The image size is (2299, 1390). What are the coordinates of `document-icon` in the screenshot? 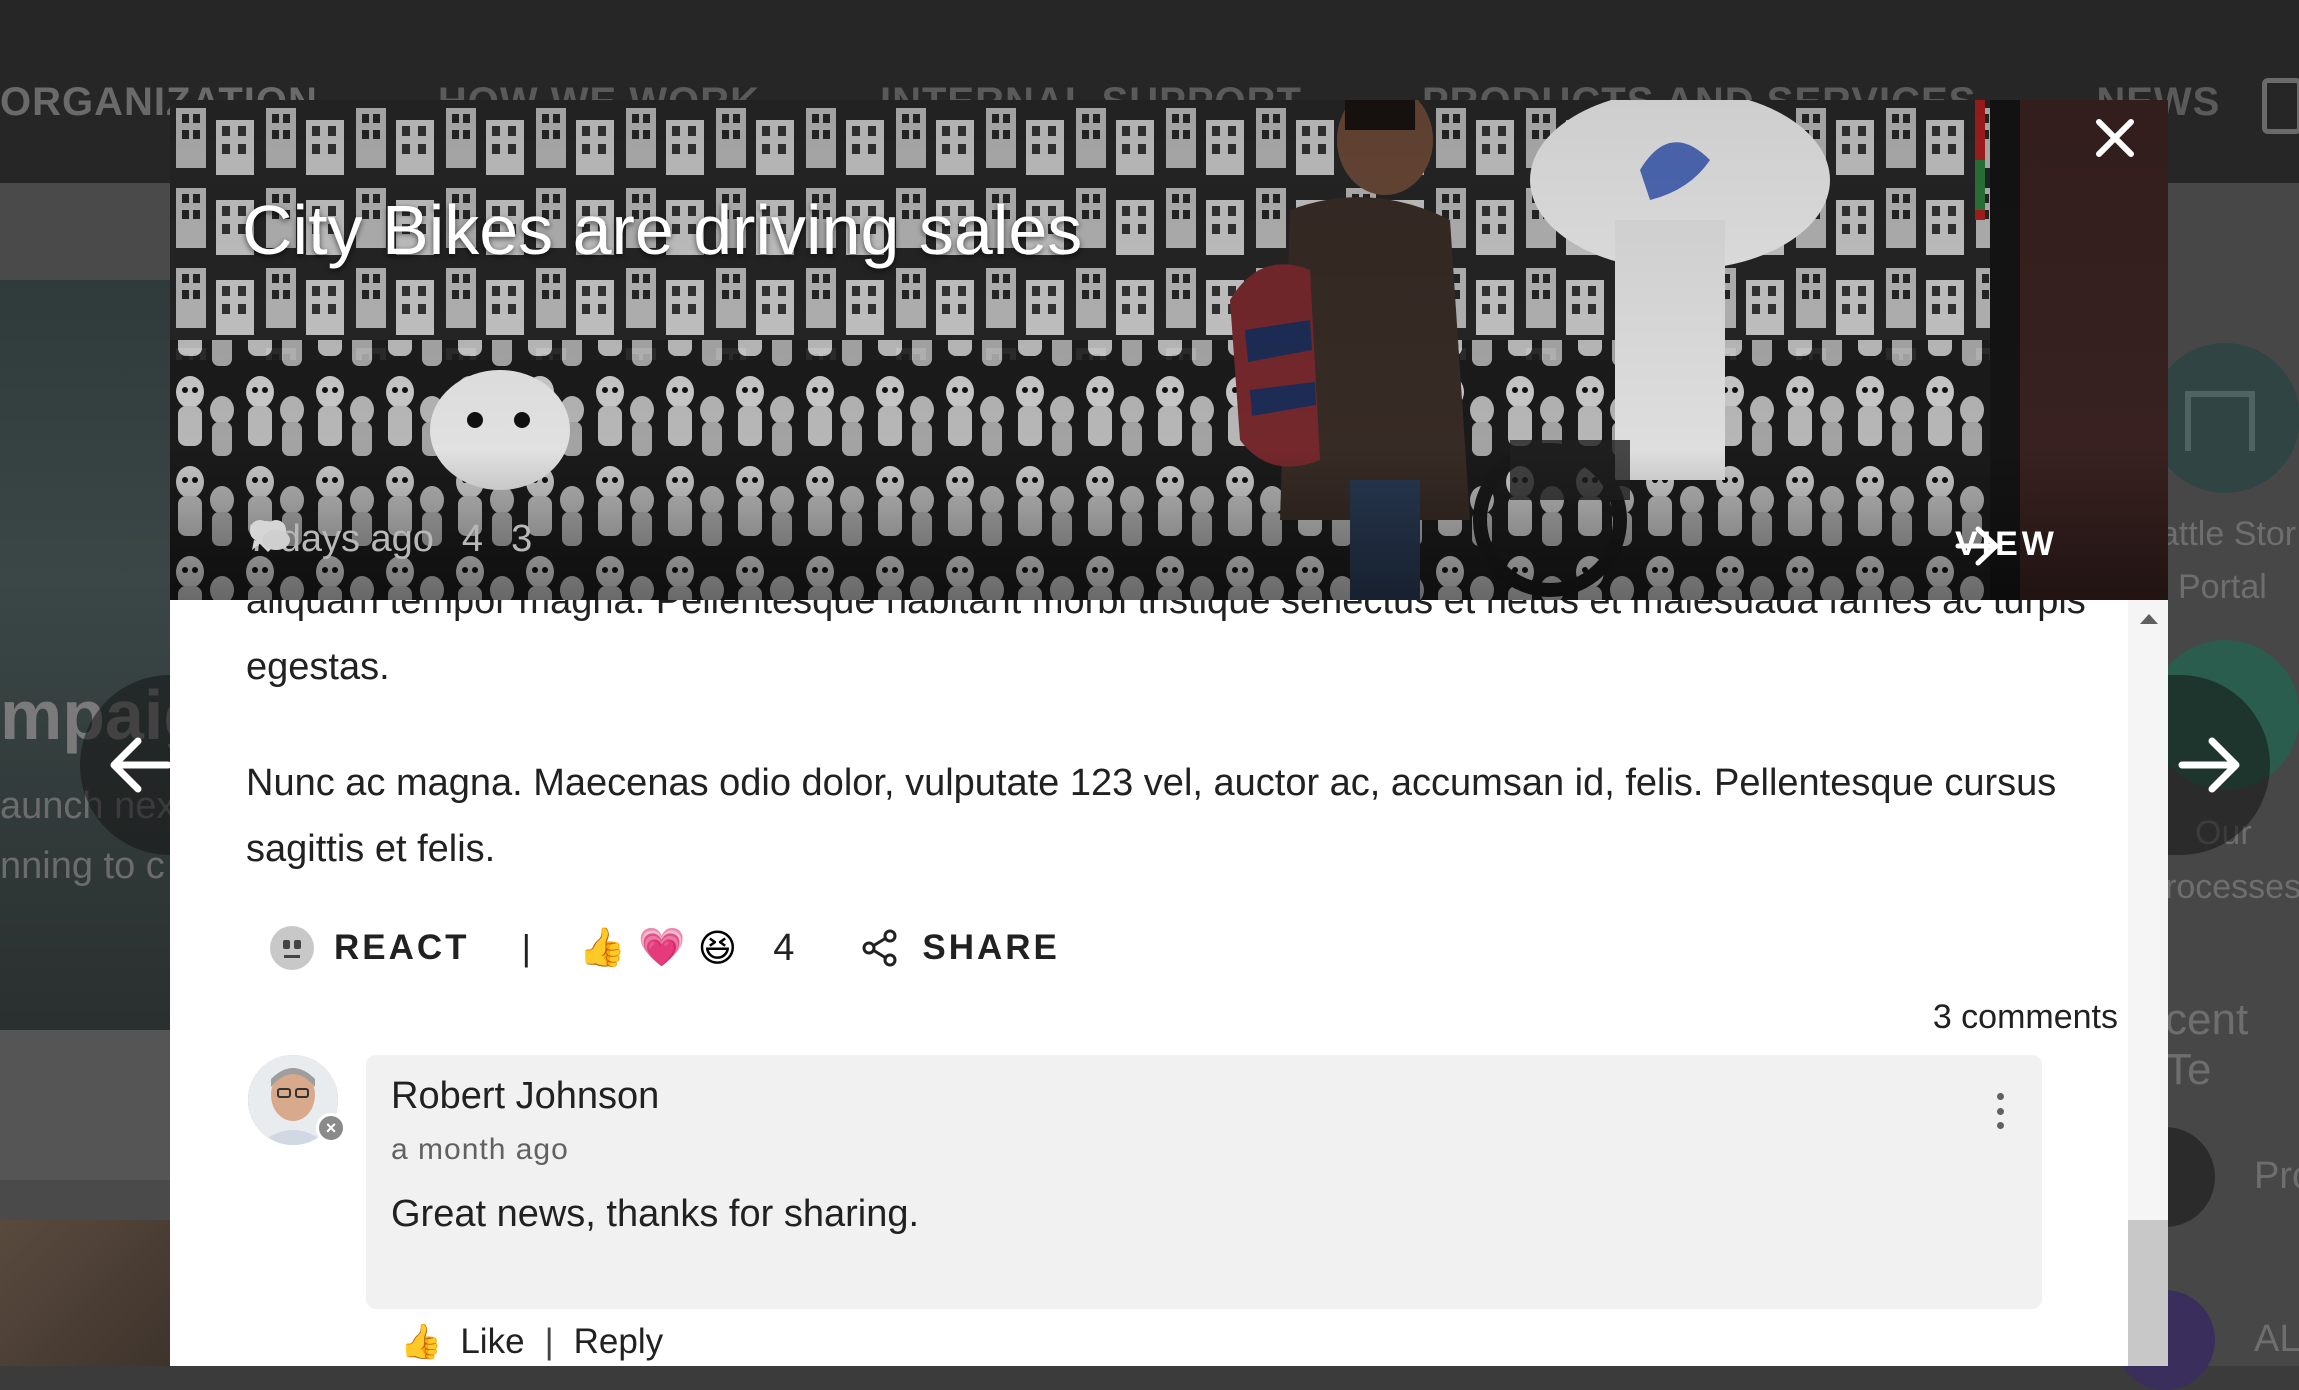 It's located at (2280, 106).